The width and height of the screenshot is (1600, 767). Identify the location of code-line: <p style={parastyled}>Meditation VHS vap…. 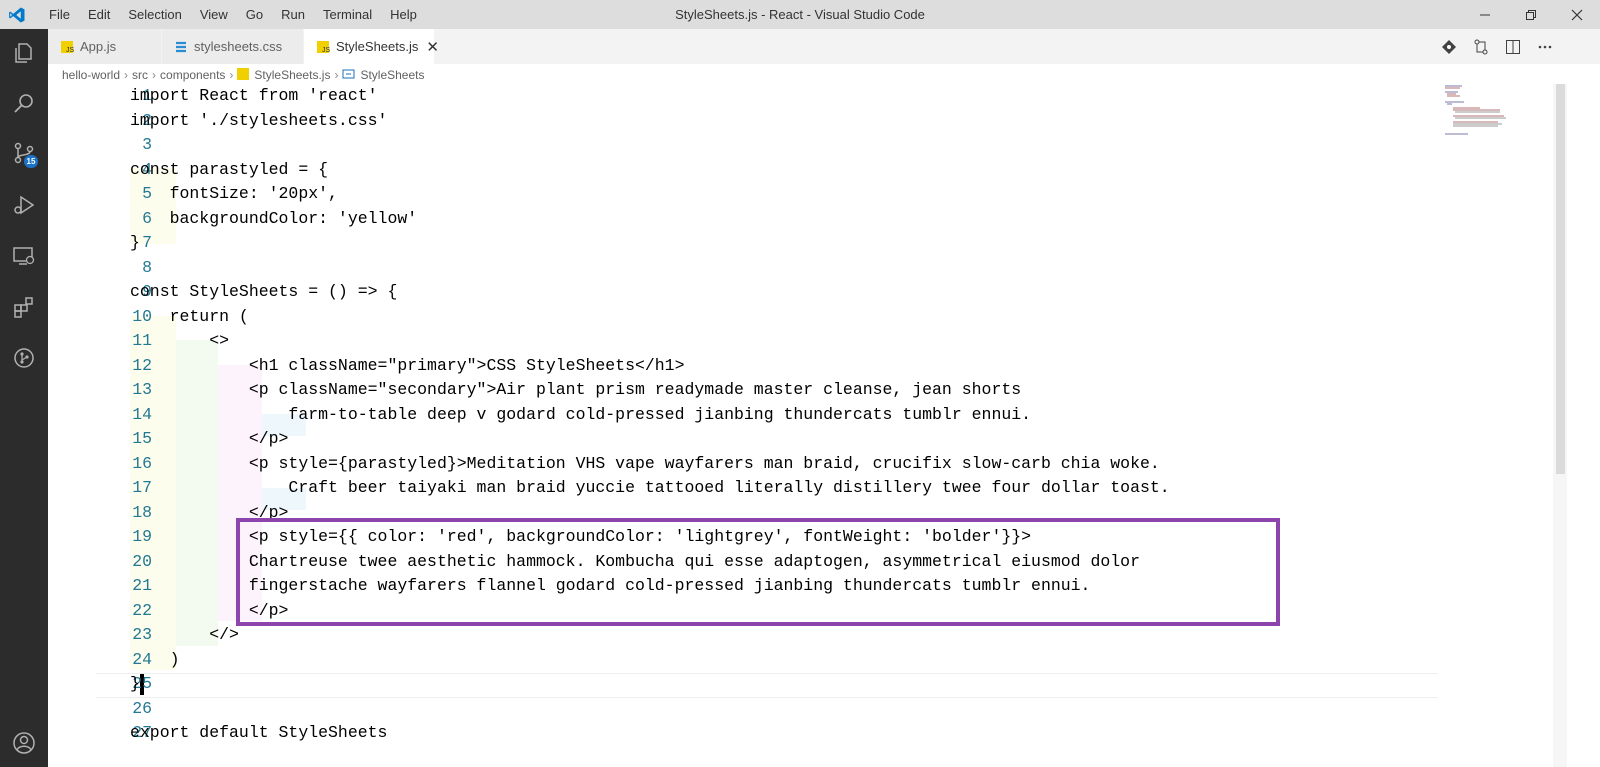
(645, 463).